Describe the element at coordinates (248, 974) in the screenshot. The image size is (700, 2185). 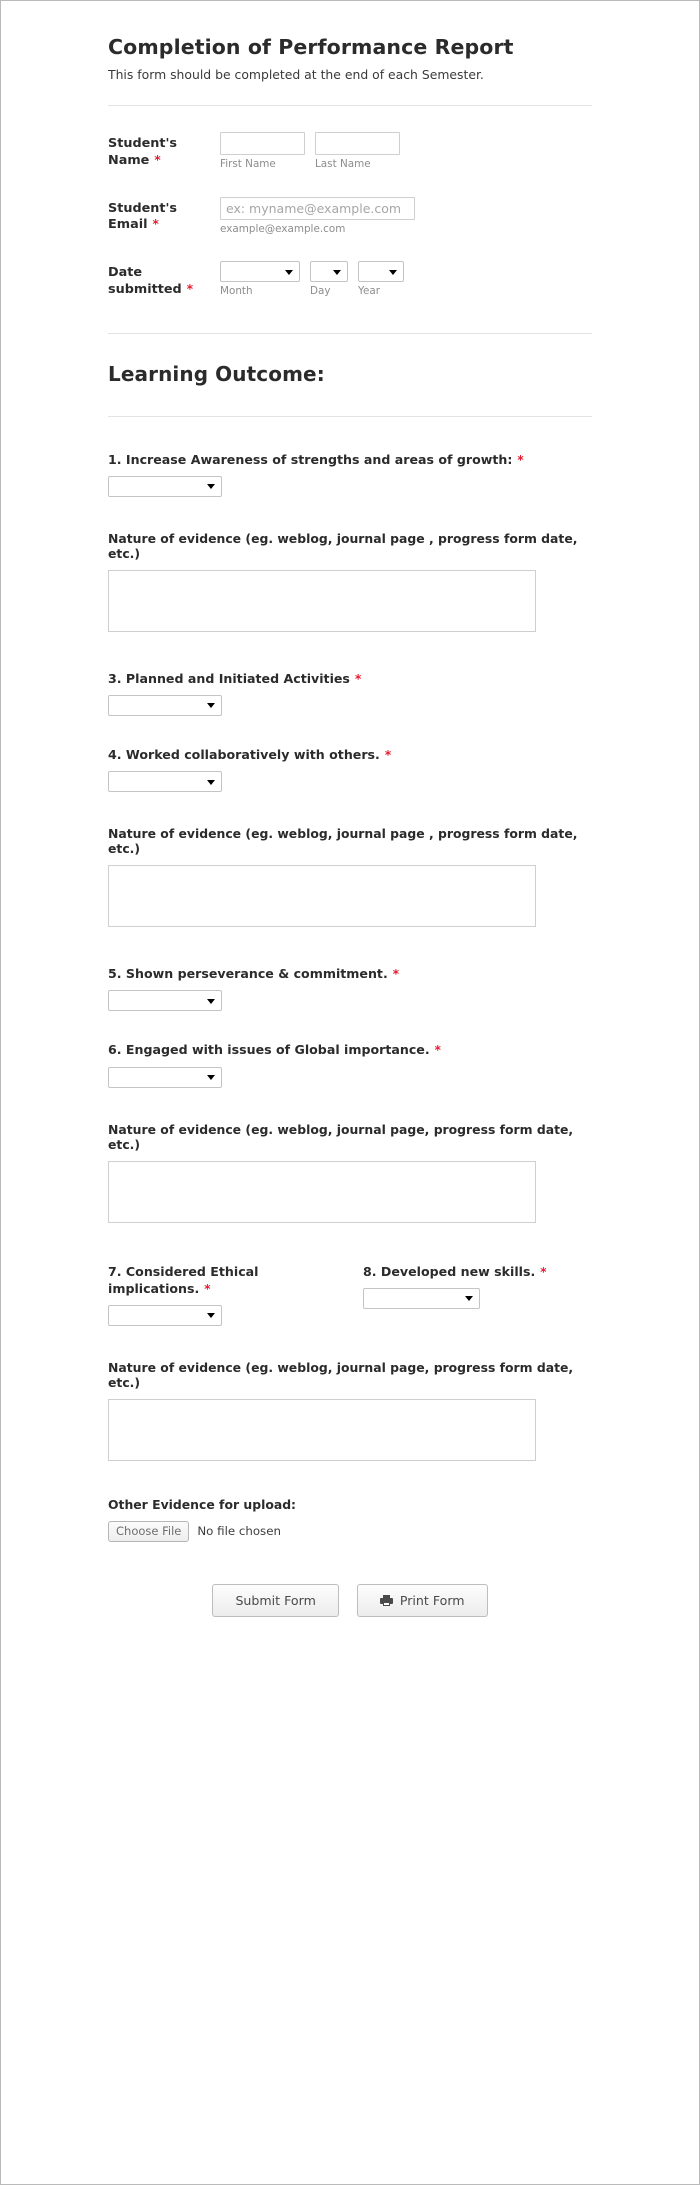
I see `question-text-q5: 5. Shown perseverance & commitment.` at that location.